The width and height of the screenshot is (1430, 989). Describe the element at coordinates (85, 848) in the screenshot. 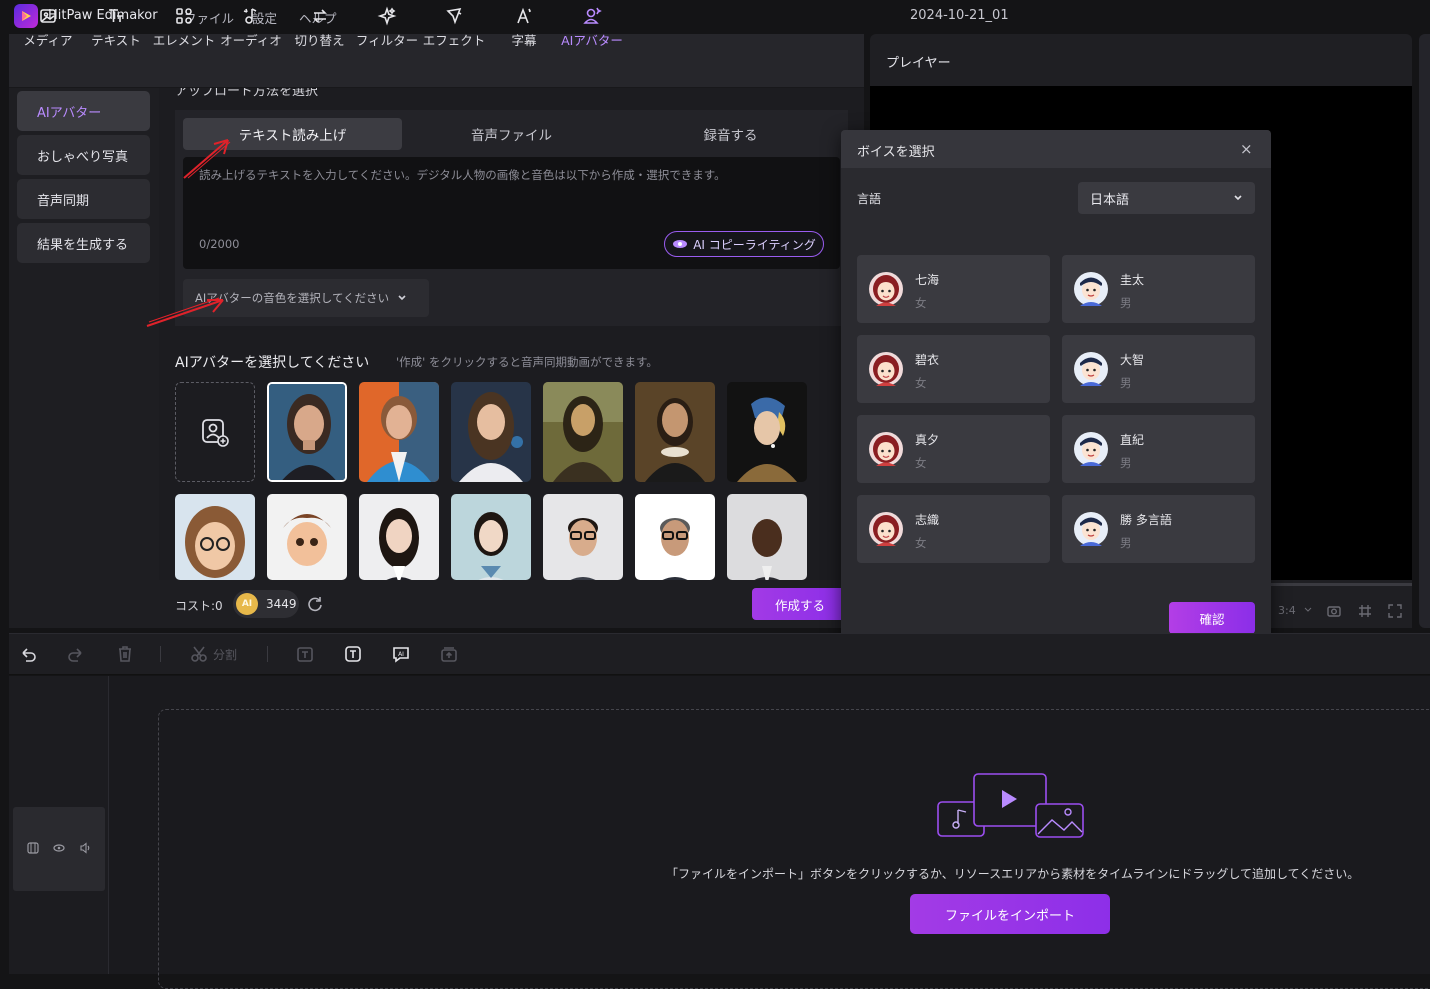

I see `speaker-icon` at that location.